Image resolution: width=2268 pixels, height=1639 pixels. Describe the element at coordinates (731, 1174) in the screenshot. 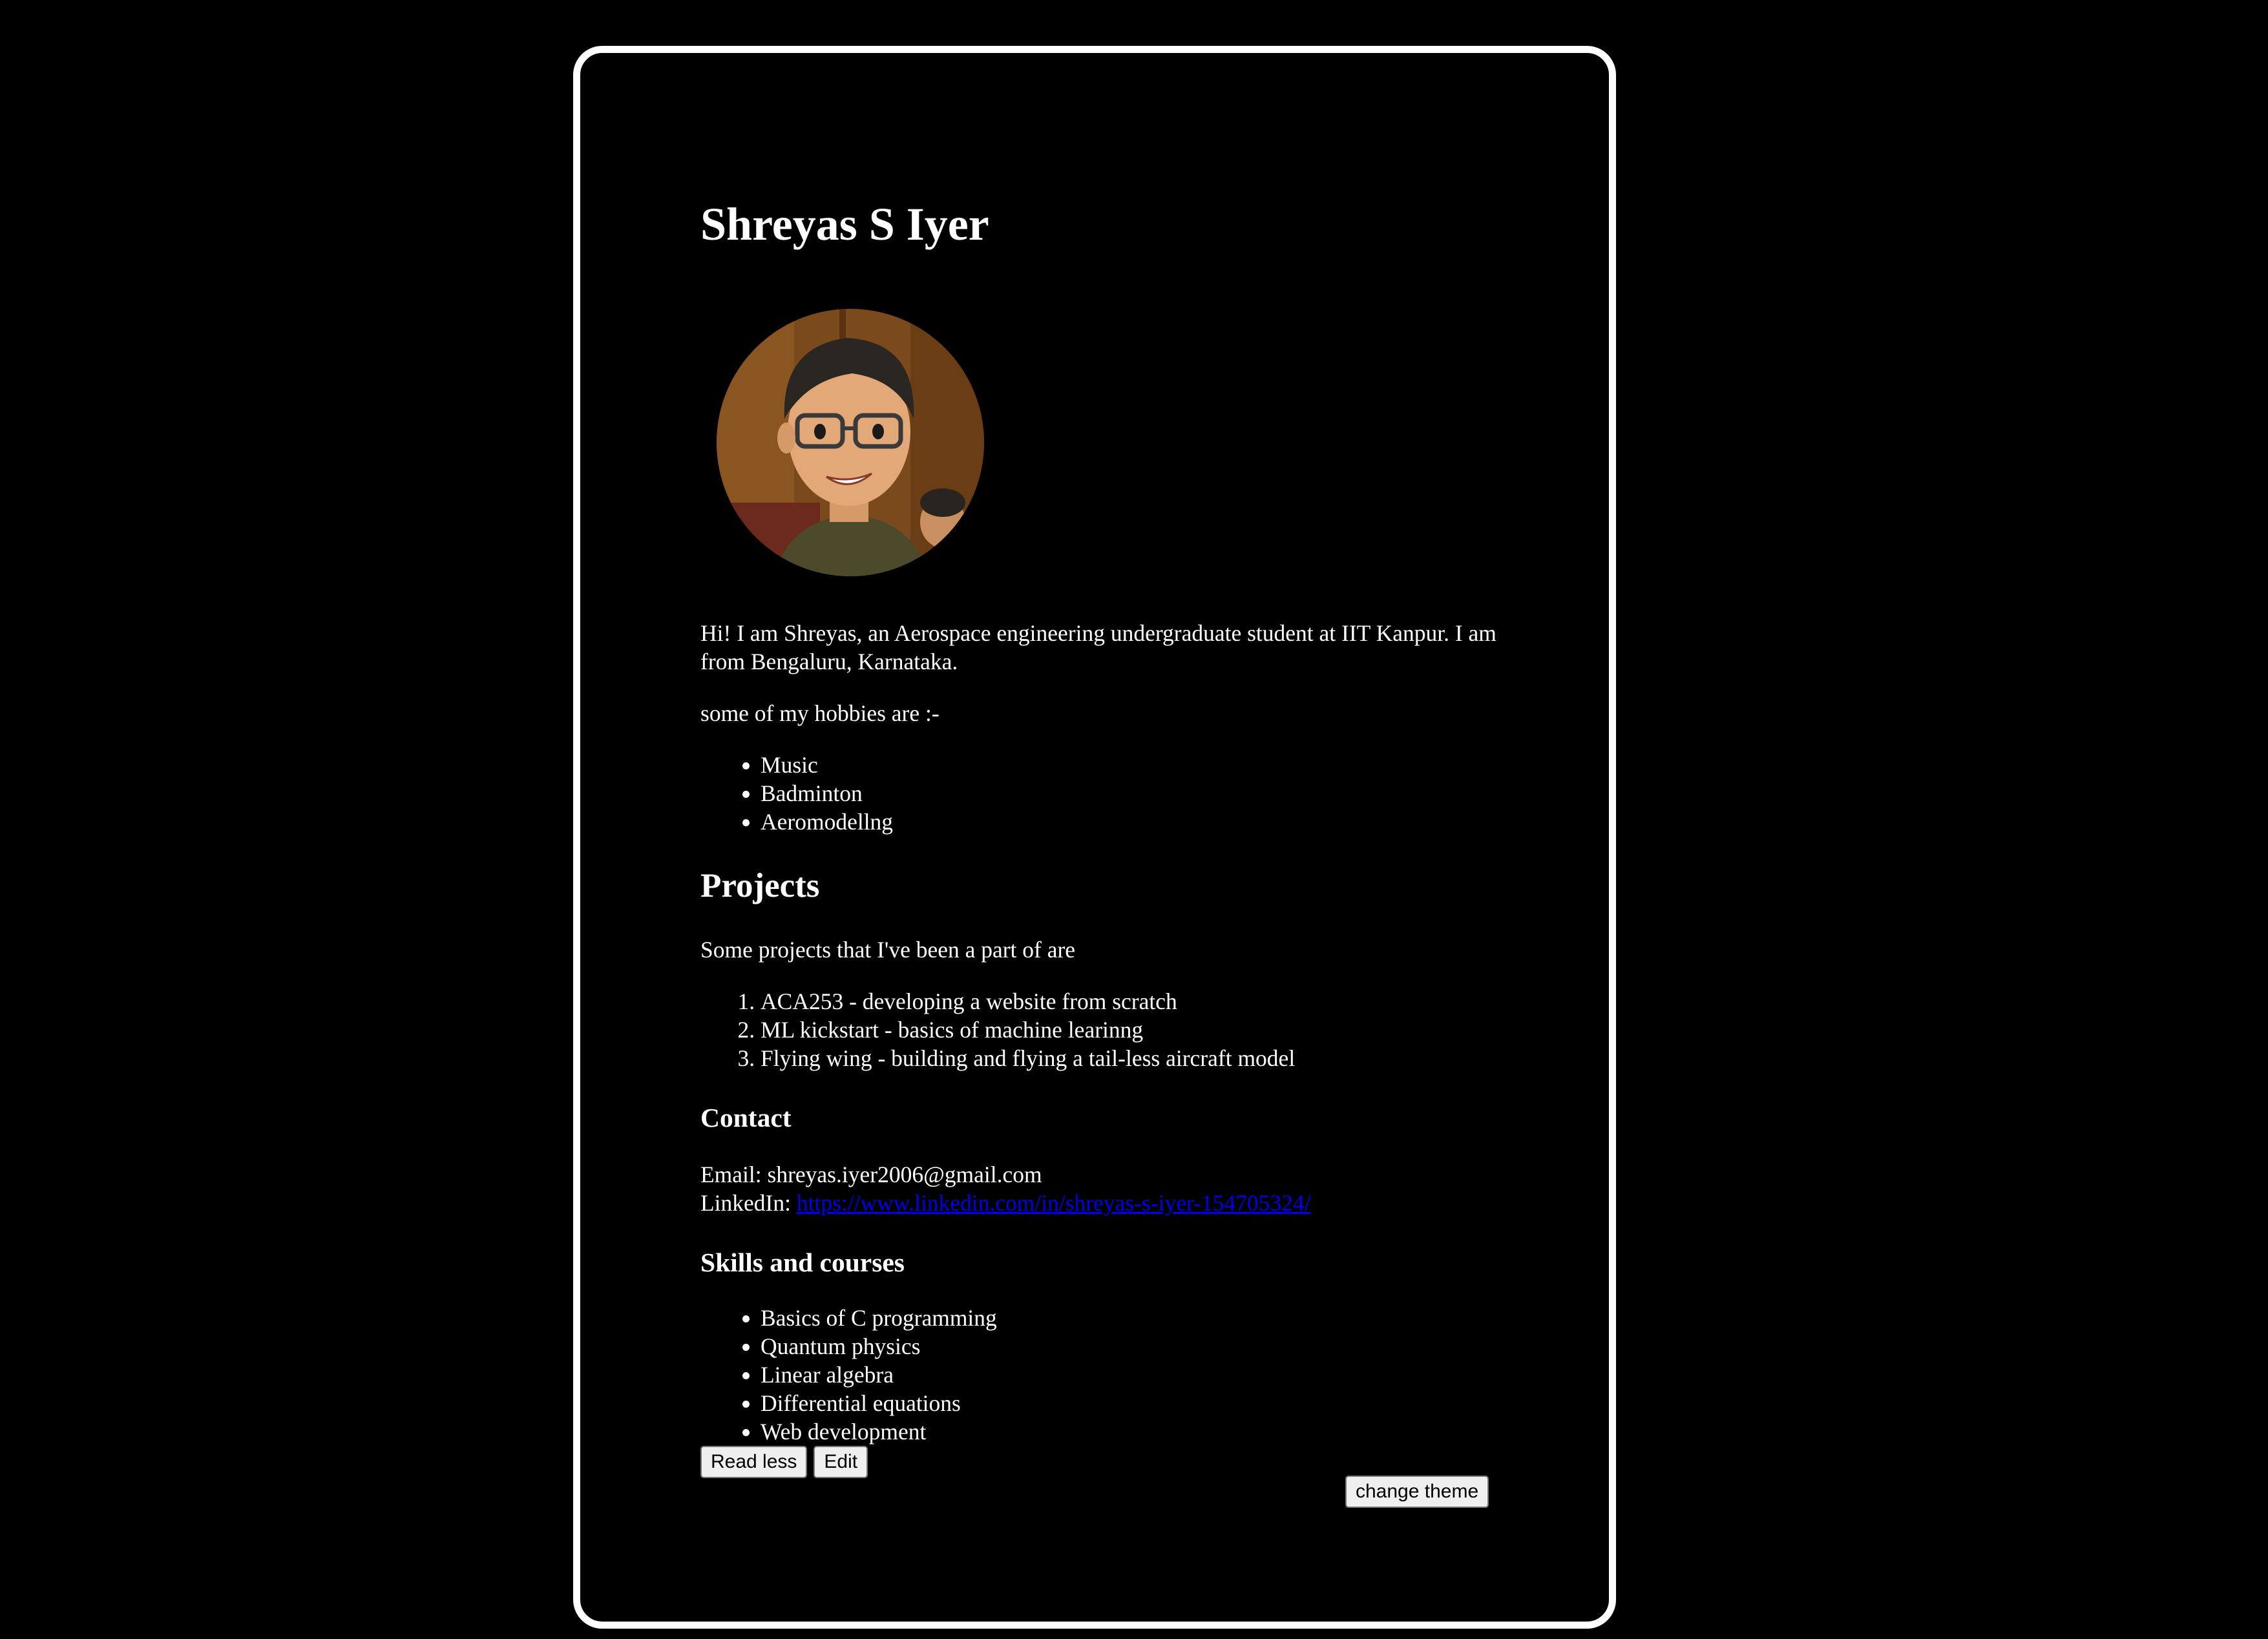

I see `email-label: Email:` at that location.